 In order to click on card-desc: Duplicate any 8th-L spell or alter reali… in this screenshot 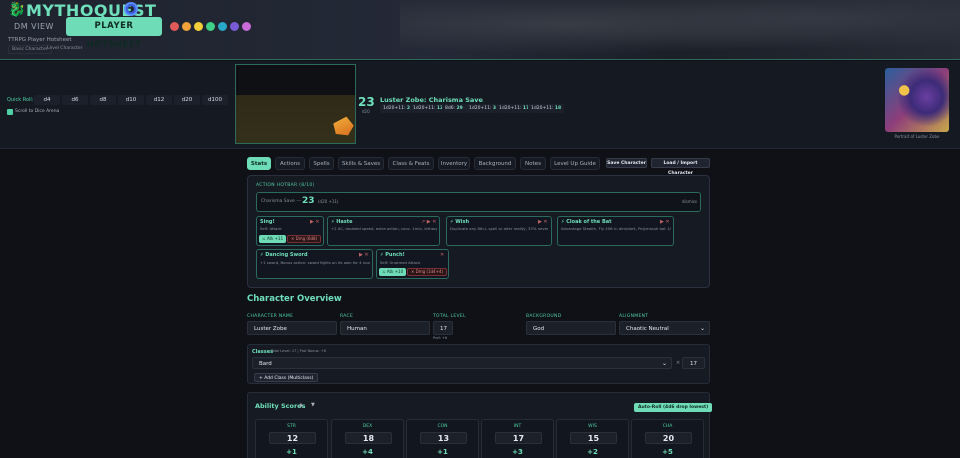, I will do `click(499, 228)`.